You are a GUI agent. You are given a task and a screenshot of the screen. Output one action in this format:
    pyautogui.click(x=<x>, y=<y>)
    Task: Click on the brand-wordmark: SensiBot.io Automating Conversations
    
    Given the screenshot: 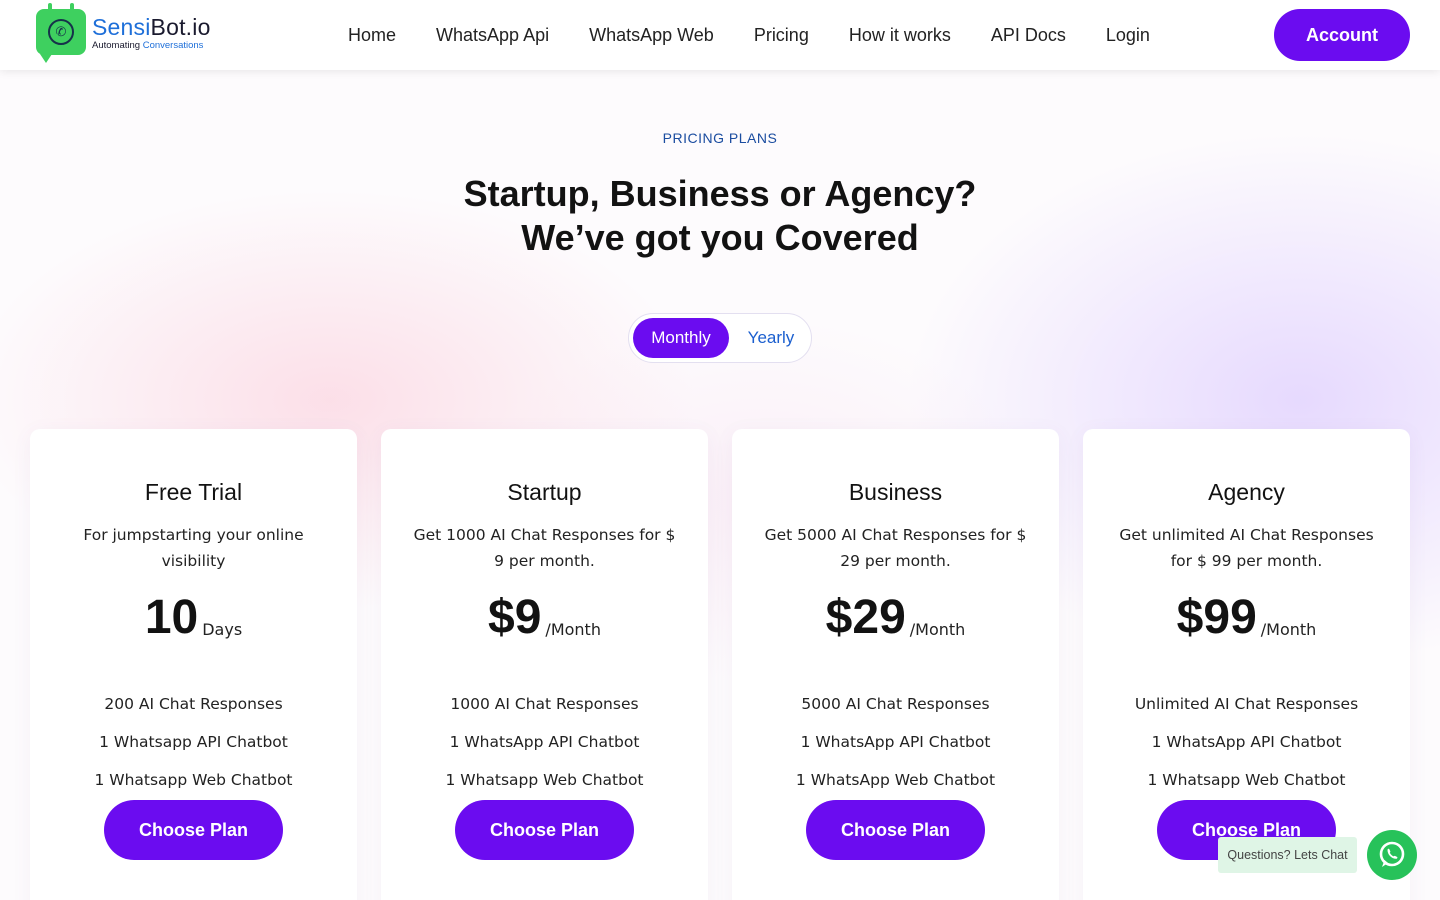 What is the action you would take?
    pyautogui.click(x=151, y=33)
    